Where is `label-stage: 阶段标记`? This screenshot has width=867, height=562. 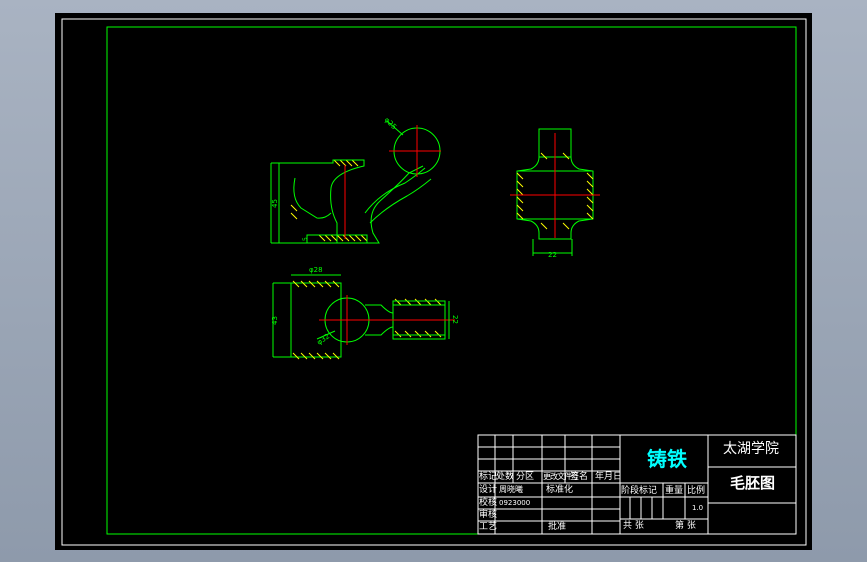
label-stage: 阶段标记 is located at coordinates (639, 491).